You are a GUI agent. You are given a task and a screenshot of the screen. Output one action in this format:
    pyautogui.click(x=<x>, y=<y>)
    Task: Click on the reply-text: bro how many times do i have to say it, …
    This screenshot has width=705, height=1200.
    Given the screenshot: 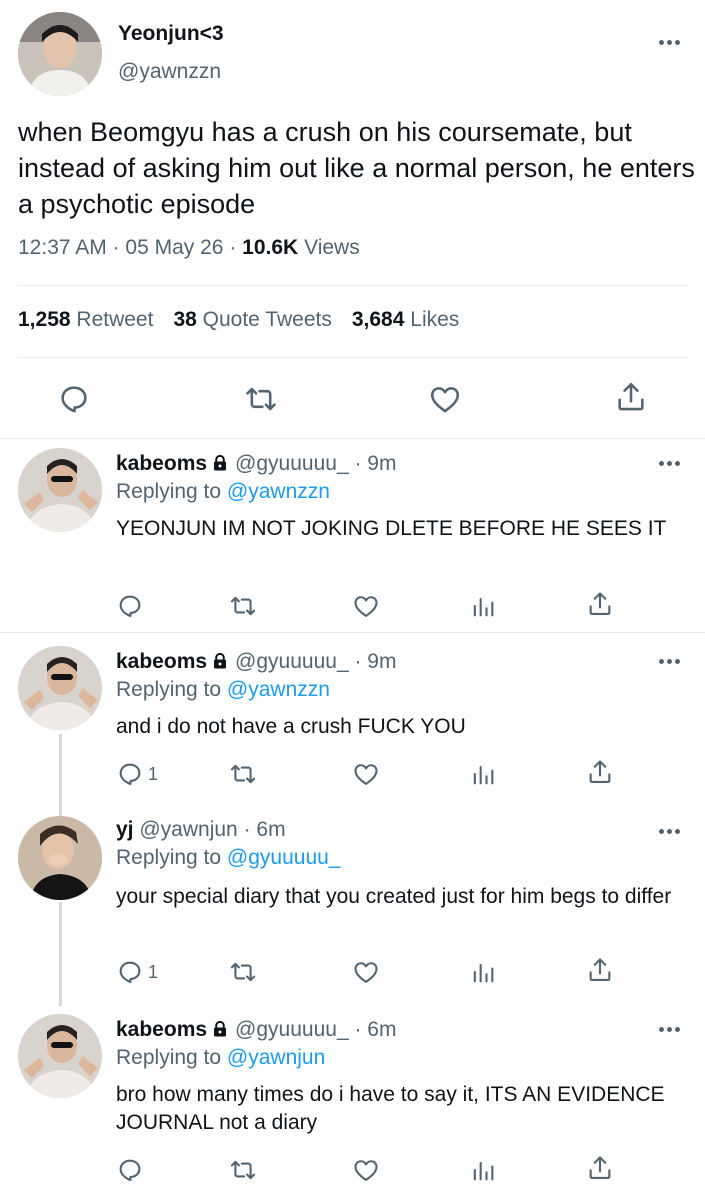 What is the action you would take?
    pyautogui.click(x=390, y=1108)
    